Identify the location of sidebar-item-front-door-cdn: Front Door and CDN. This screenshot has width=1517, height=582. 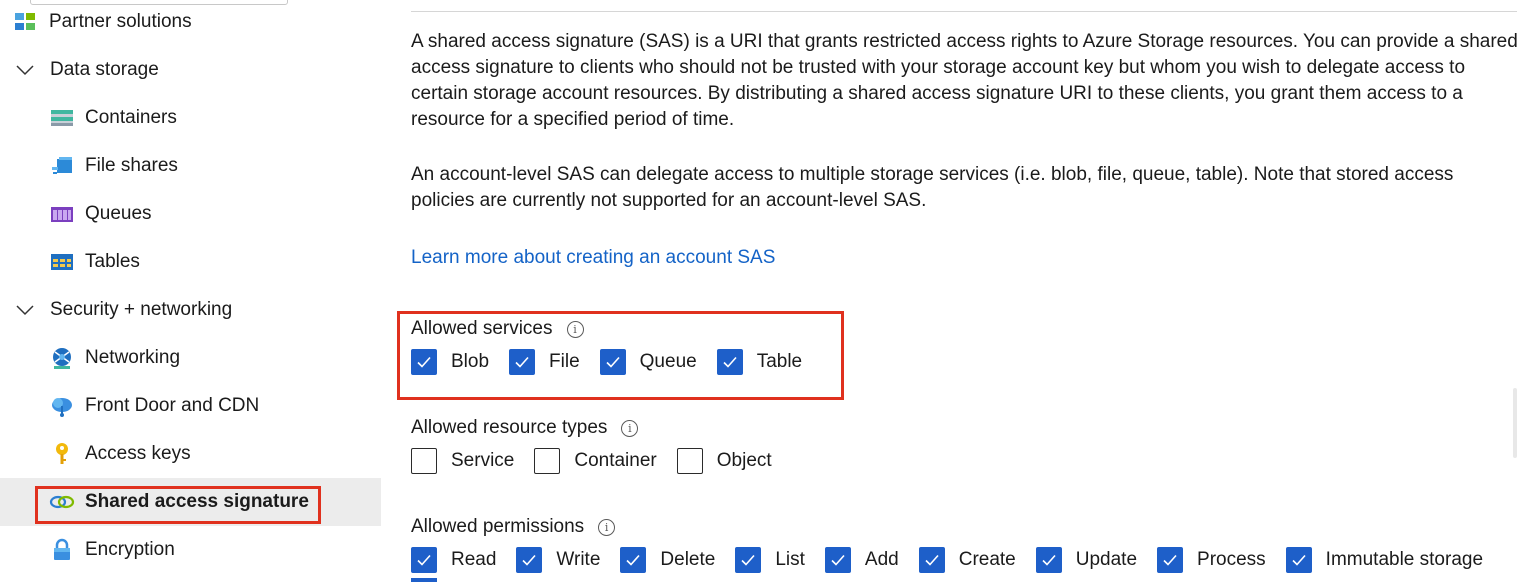
(190, 406).